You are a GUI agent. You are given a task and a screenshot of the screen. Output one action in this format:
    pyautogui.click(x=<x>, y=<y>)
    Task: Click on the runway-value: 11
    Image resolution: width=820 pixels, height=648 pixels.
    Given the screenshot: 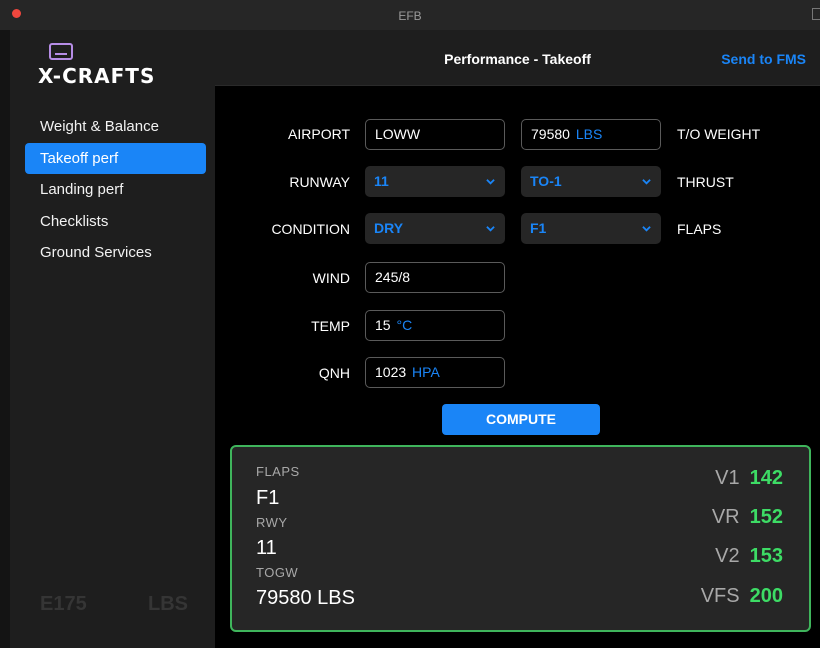 What is the action you would take?
    pyautogui.click(x=381, y=181)
    